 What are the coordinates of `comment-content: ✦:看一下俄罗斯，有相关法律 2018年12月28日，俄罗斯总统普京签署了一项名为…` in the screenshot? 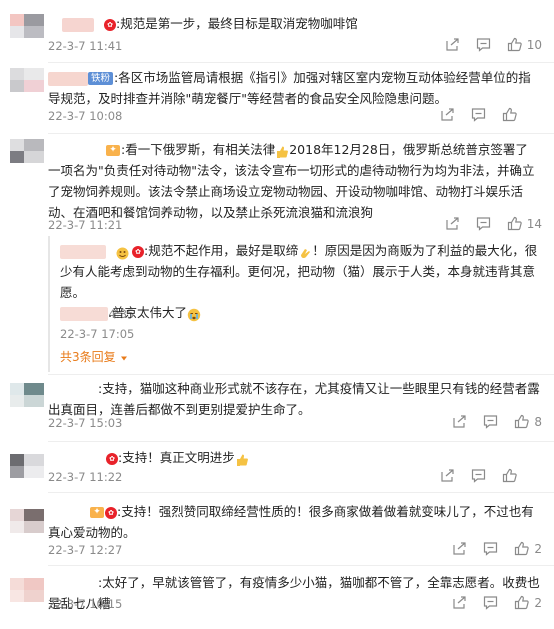 It's located at (294, 181).